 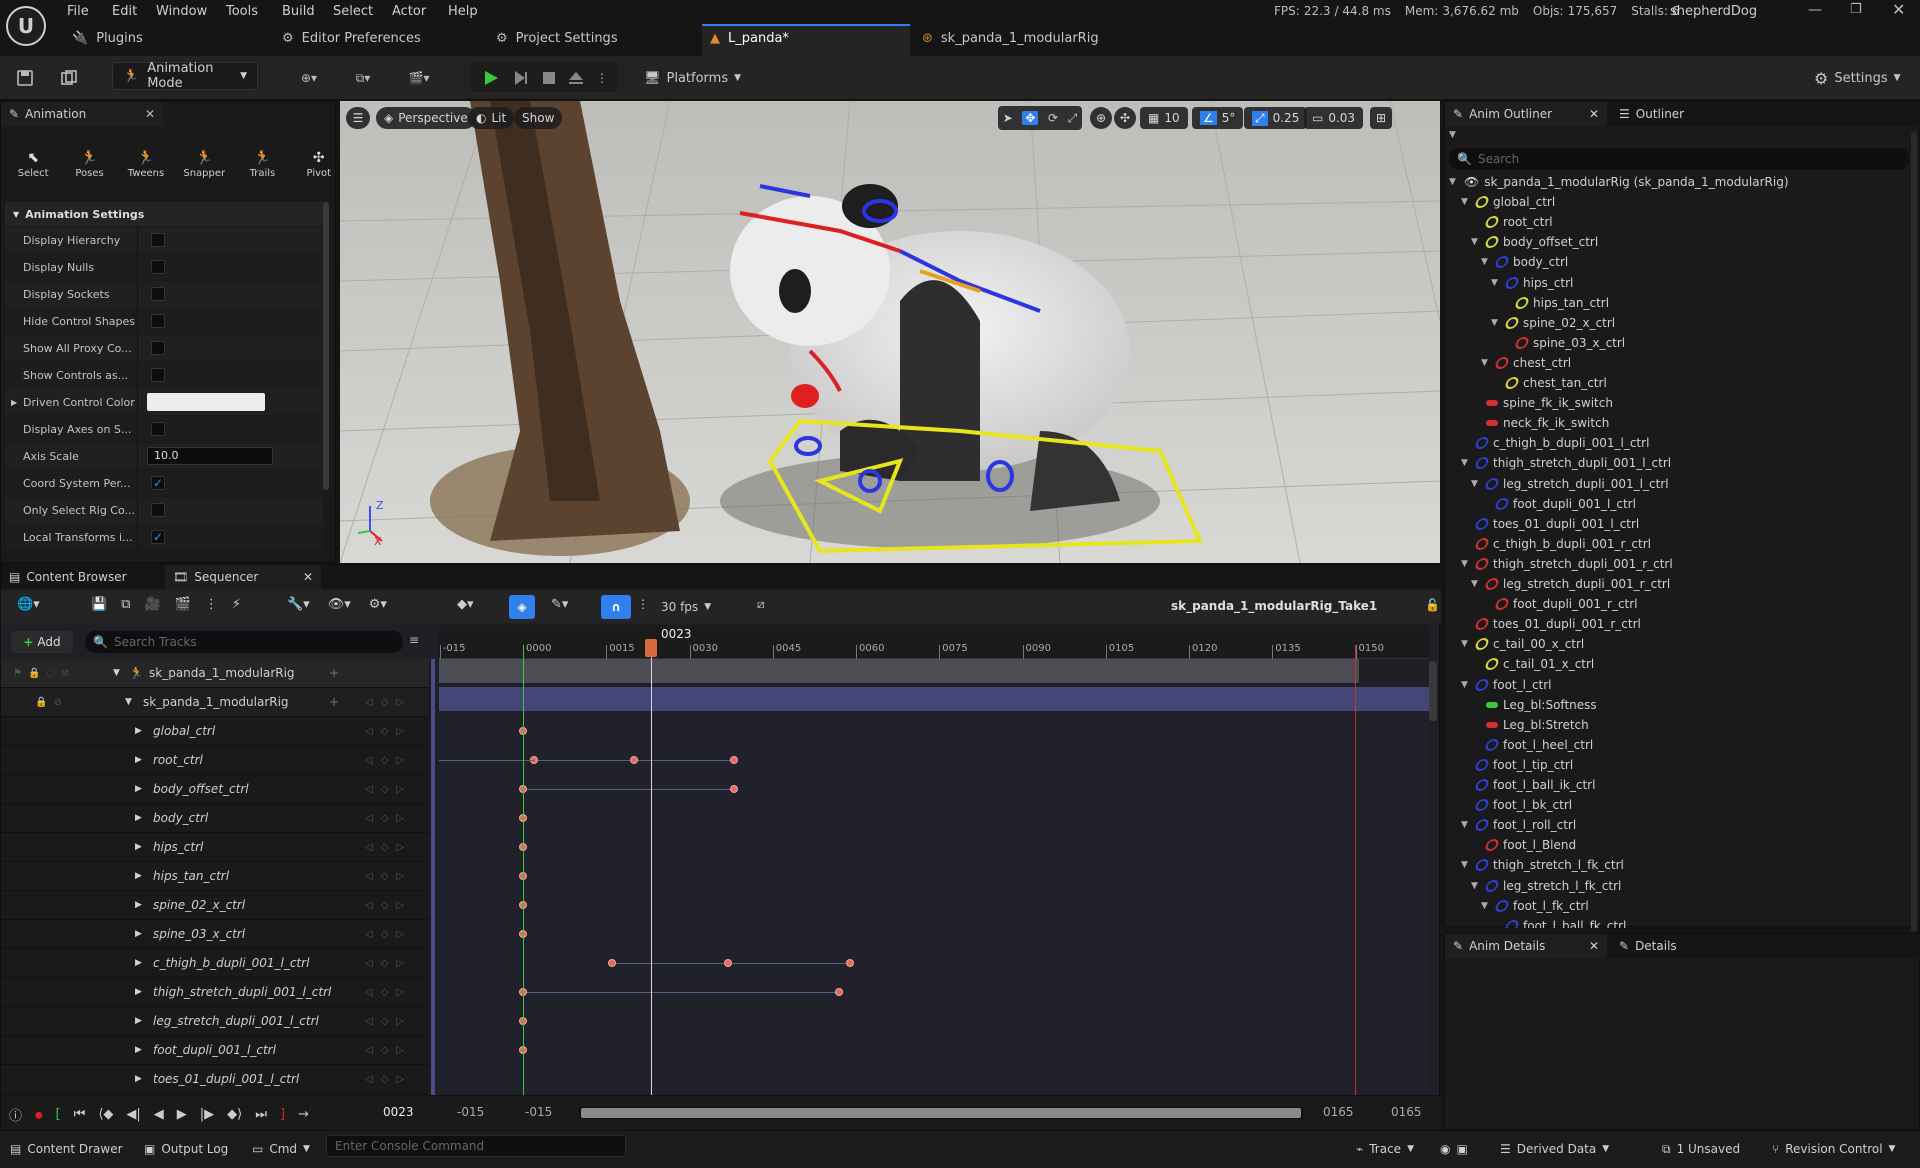 What do you see at coordinates (66, 1149) in the screenshot?
I see `content-drawer-button: ▤ Content Drawer` at bounding box center [66, 1149].